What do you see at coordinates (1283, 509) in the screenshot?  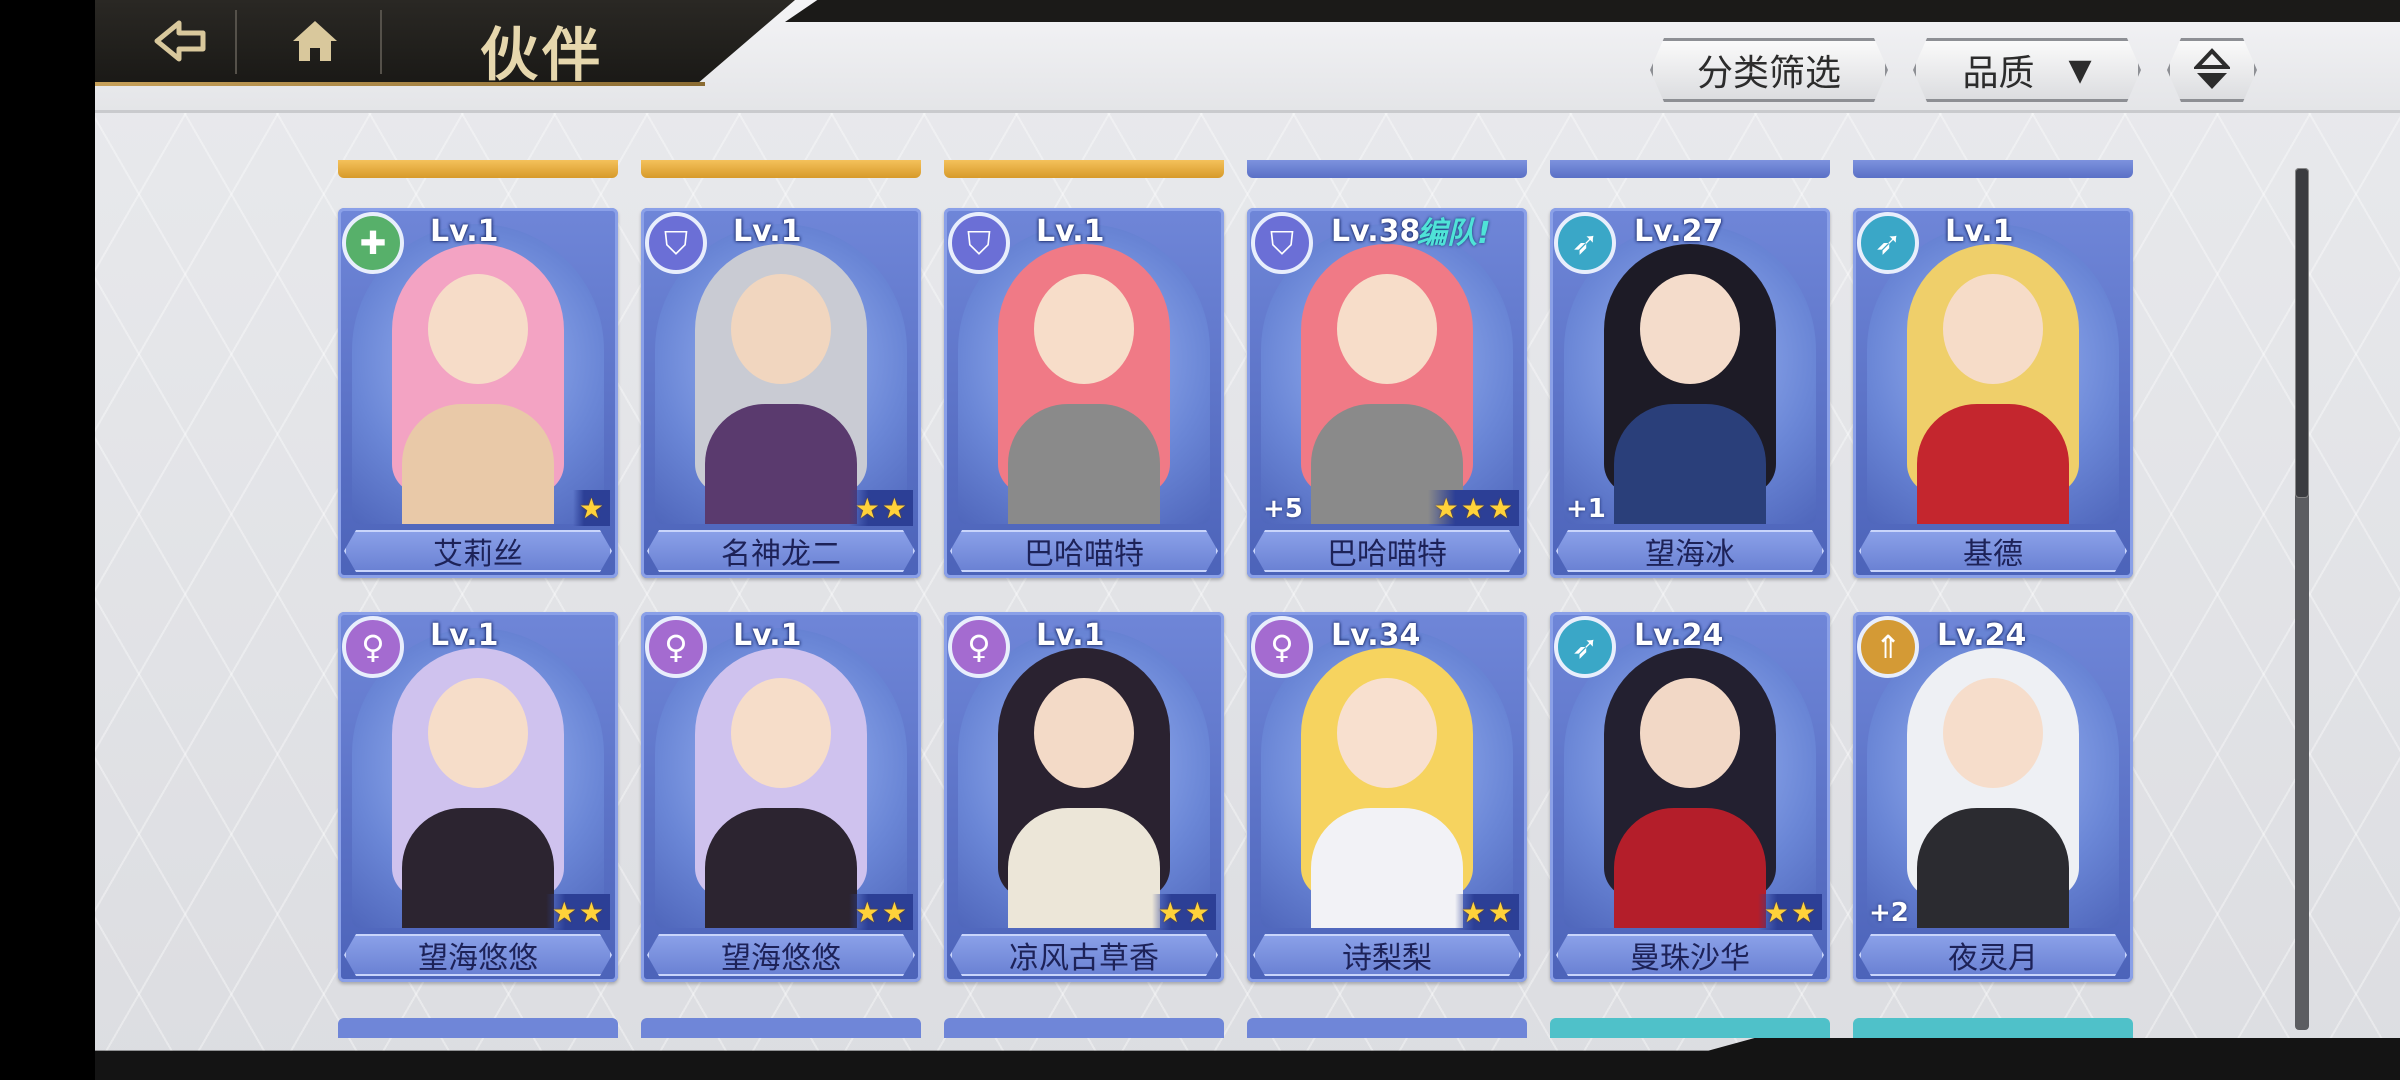 I see `enhance-level: +5` at bounding box center [1283, 509].